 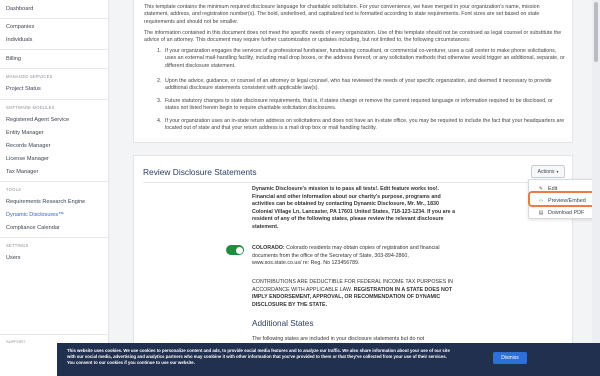 I want to click on section-software-modules: SOFTWARE MODULES, so click(x=30, y=107).